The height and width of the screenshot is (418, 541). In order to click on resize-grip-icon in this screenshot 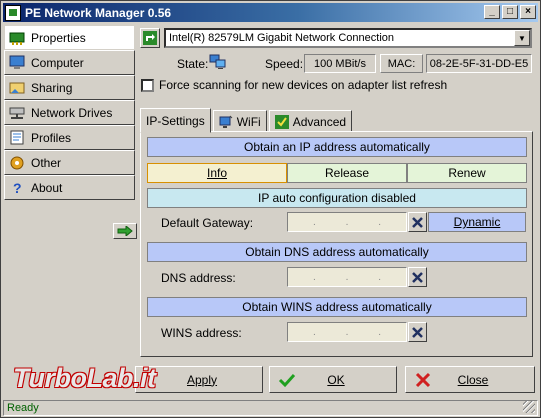, I will do `click(529, 407)`.